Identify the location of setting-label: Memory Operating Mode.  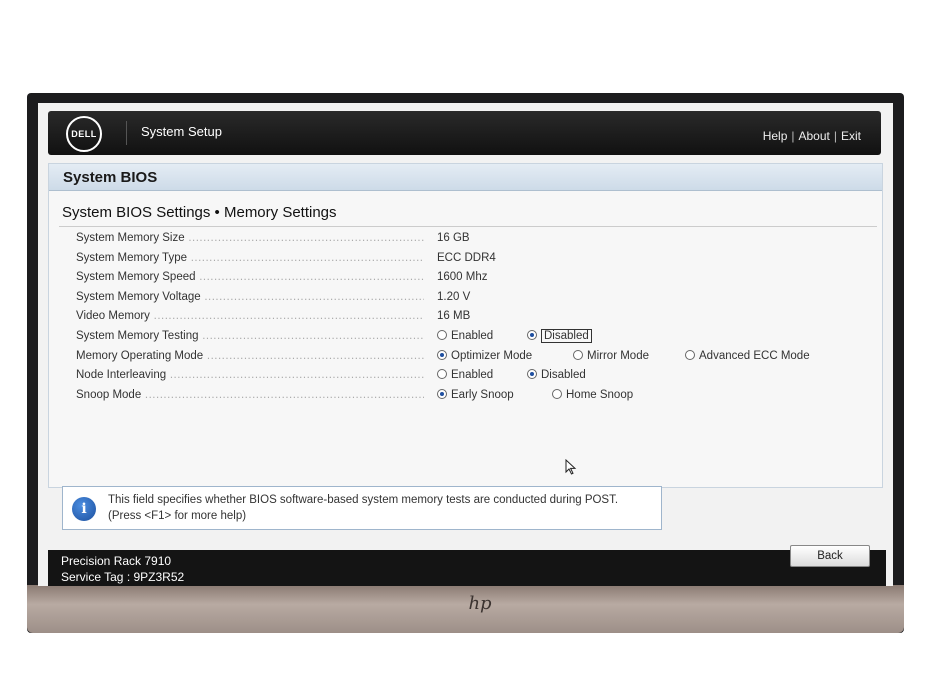
(250, 356).